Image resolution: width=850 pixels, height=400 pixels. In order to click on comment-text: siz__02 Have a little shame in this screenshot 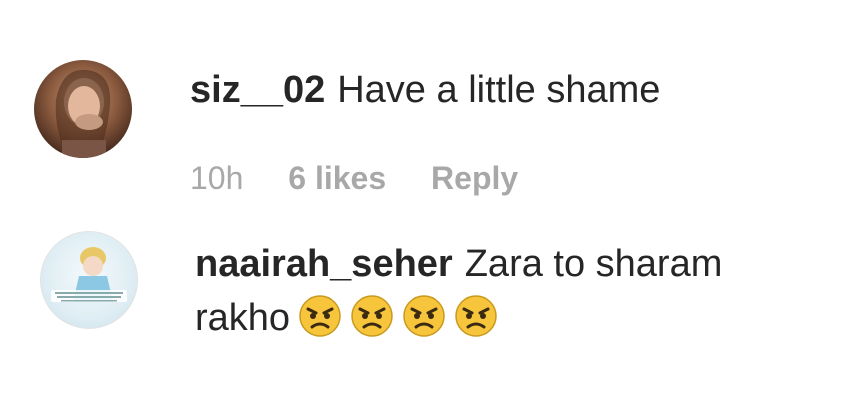, I will do `click(425, 90)`.